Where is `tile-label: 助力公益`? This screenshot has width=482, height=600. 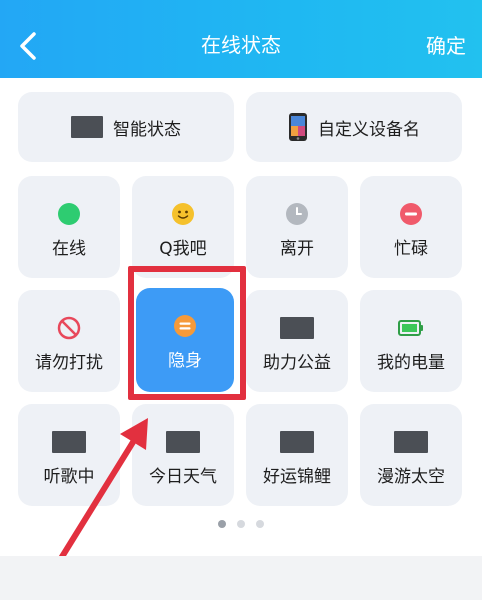 tile-label: 助力公益 is located at coordinates (297, 363).